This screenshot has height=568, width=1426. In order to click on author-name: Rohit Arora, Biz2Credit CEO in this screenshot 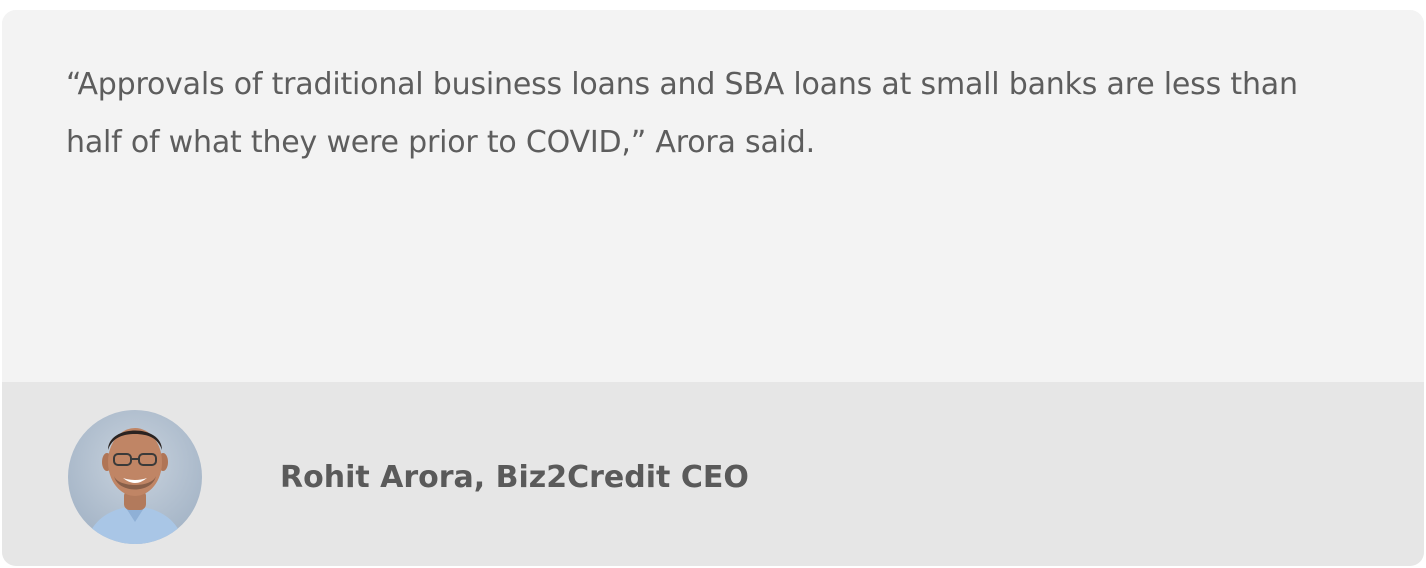, I will do `click(514, 477)`.